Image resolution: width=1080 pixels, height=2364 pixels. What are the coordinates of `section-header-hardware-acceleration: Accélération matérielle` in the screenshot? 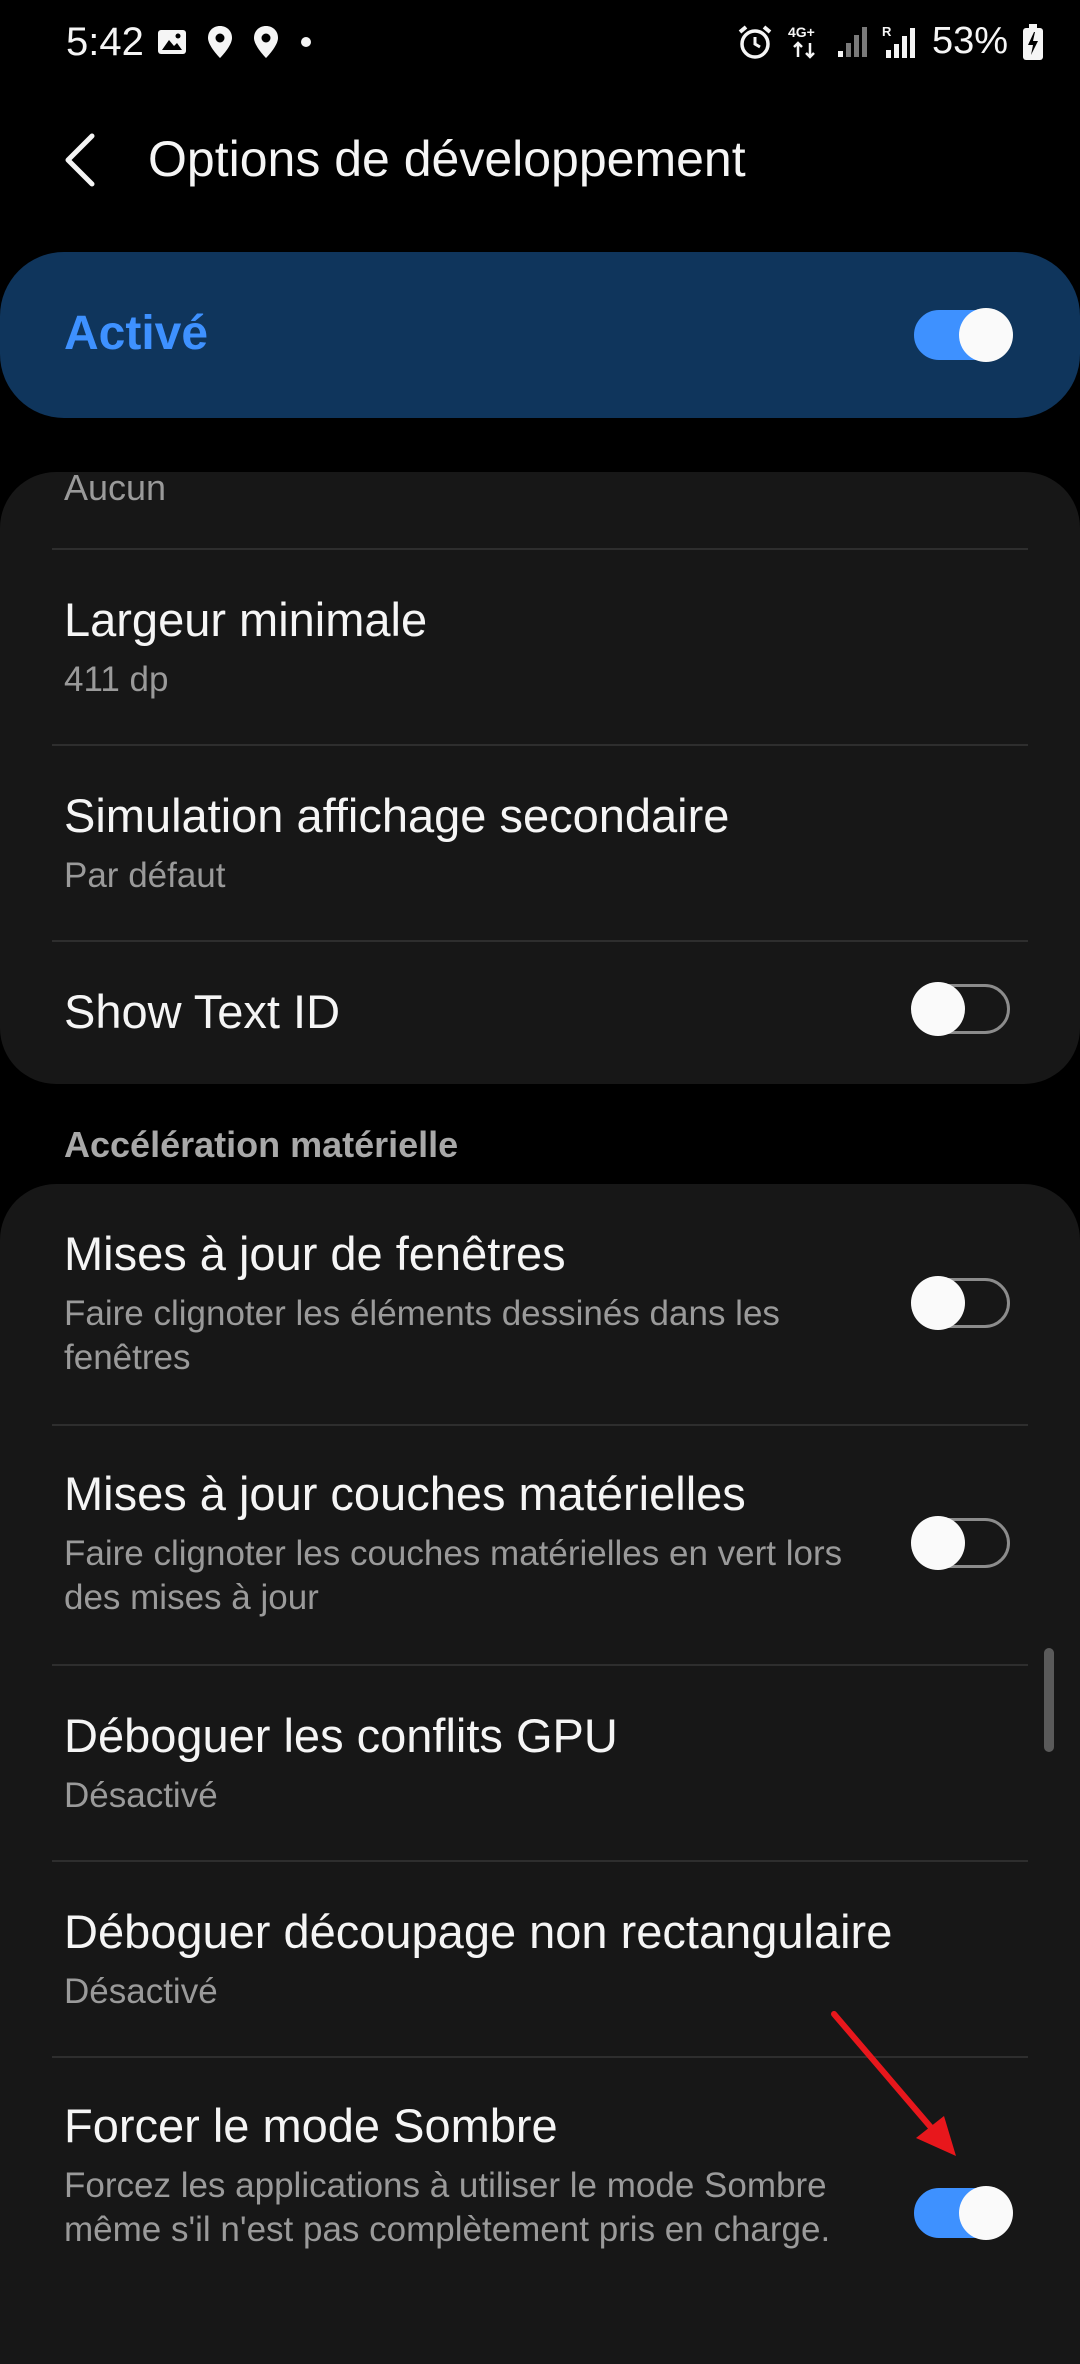 It's located at (261, 1144).